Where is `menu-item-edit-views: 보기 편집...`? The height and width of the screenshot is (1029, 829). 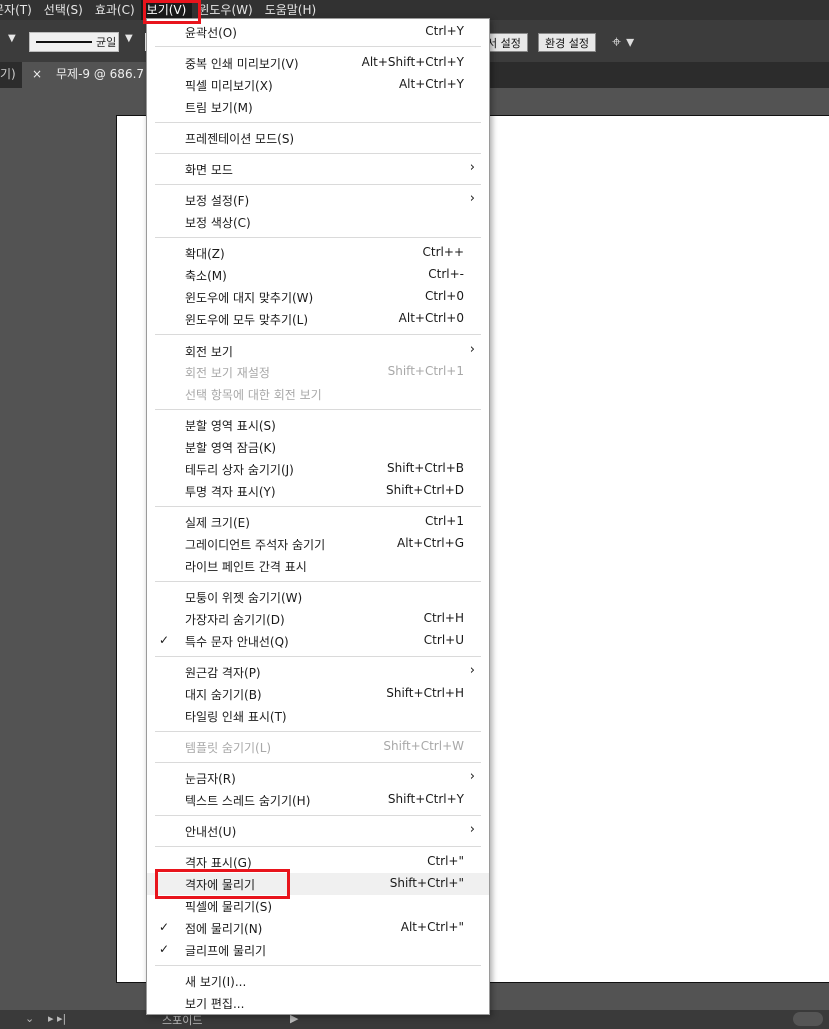
menu-item-edit-views: 보기 편집... is located at coordinates (318, 1003).